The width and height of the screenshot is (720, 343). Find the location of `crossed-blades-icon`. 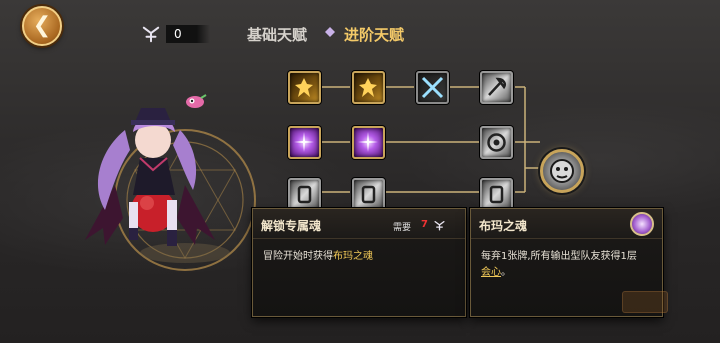

crossed-blades-icon is located at coordinates (432, 87).